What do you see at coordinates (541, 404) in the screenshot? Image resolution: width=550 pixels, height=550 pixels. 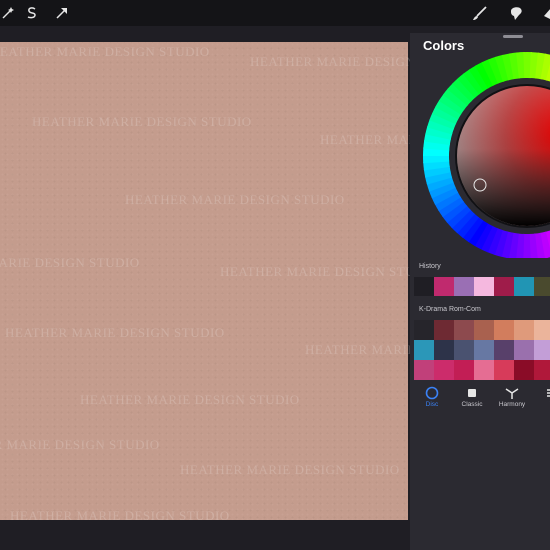 I see `tab-label: V` at bounding box center [541, 404].